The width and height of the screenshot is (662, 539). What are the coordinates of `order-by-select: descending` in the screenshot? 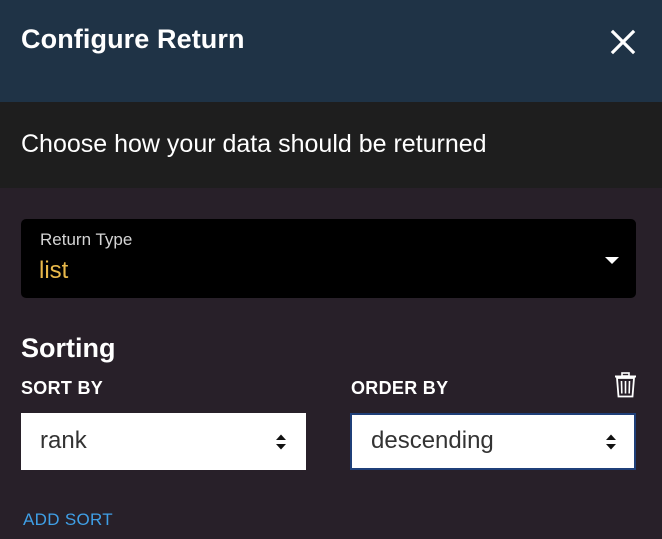 It's located at (493, 441).